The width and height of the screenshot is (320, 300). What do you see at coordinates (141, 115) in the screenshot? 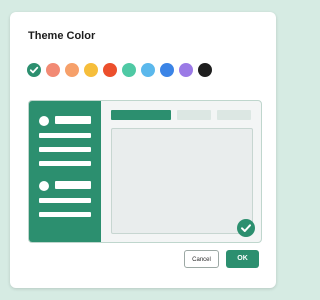
I see `preview-tab-active` at bounding box center [141, 115].